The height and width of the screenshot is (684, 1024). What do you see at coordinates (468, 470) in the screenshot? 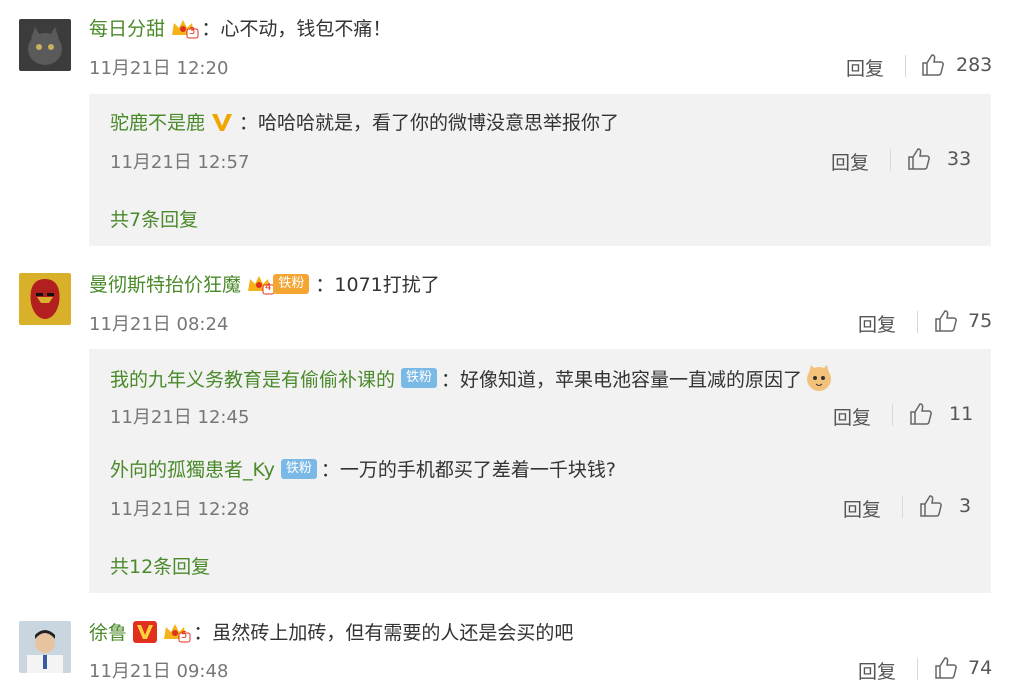
I see `reply-text: ：一万的手机都买了差着一千块钱?` at bounding box center [468, 470].